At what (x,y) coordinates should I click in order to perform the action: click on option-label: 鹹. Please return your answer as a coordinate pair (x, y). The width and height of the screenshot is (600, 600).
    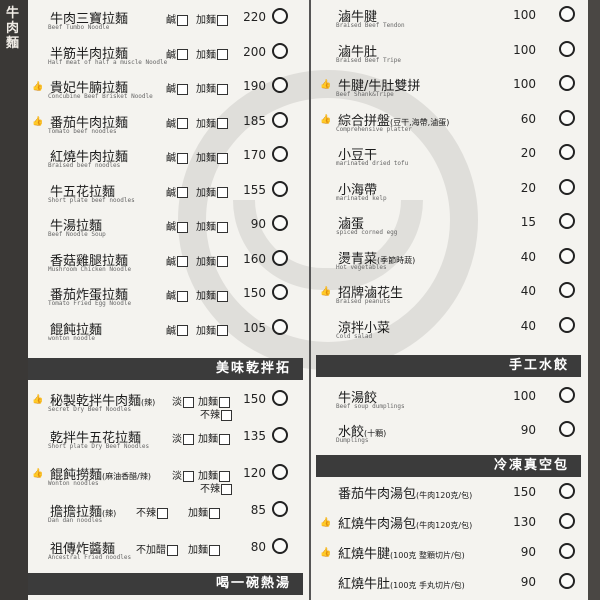
    Looking at the image, I should click on (171, 158).